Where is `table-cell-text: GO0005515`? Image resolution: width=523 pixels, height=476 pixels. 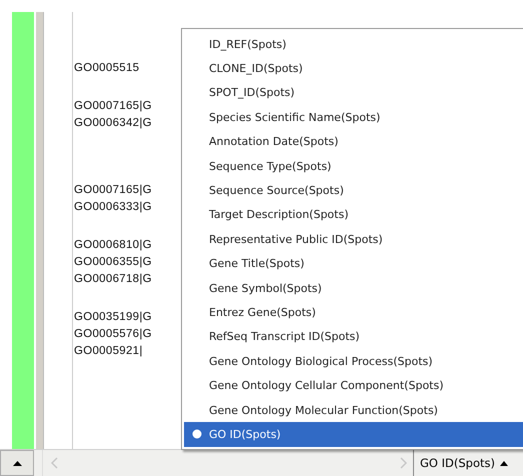 table-cell-text: GO0005515 is located at coordinates (106, 68).